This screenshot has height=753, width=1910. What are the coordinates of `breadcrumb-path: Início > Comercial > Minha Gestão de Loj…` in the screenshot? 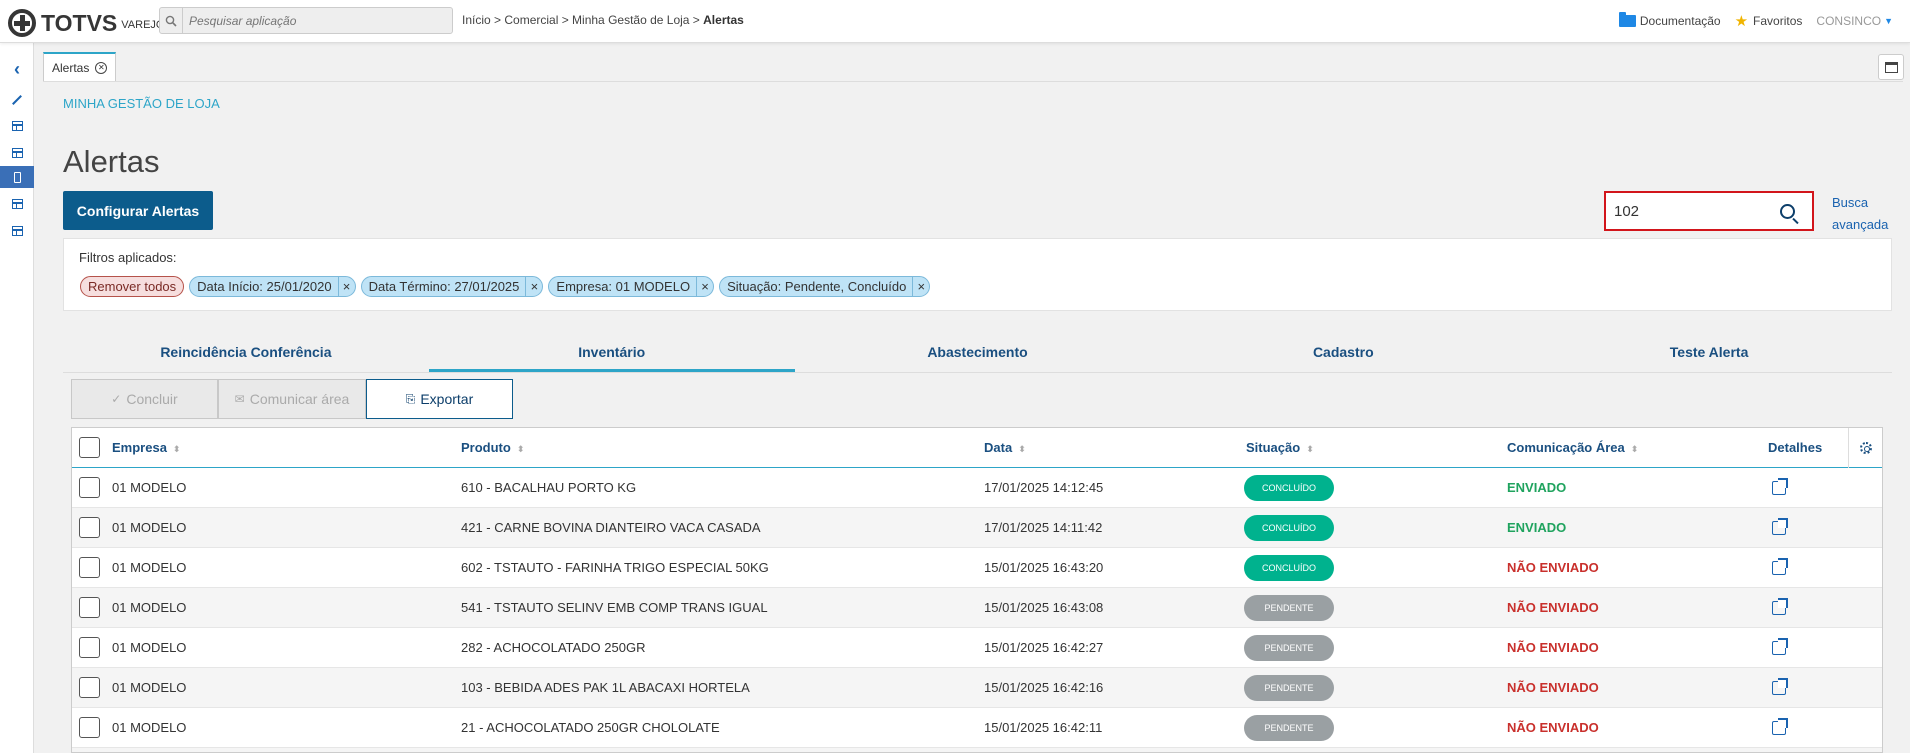 It's located at (582, 20).